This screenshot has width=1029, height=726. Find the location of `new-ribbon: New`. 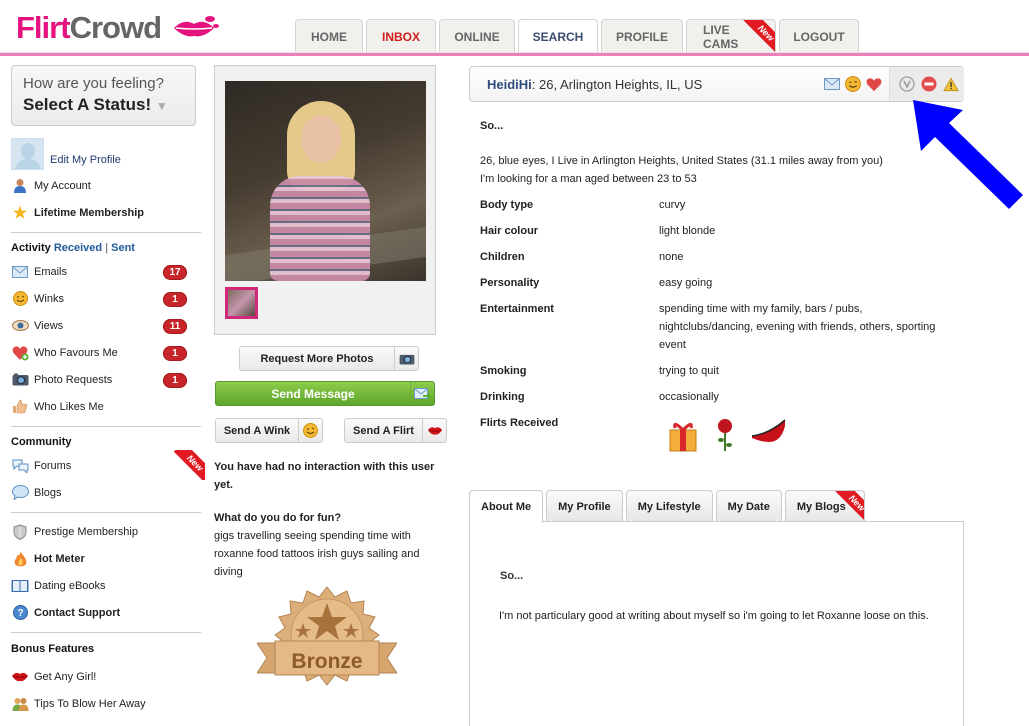

new-ribbon: New is located at coordinates (189, 465).